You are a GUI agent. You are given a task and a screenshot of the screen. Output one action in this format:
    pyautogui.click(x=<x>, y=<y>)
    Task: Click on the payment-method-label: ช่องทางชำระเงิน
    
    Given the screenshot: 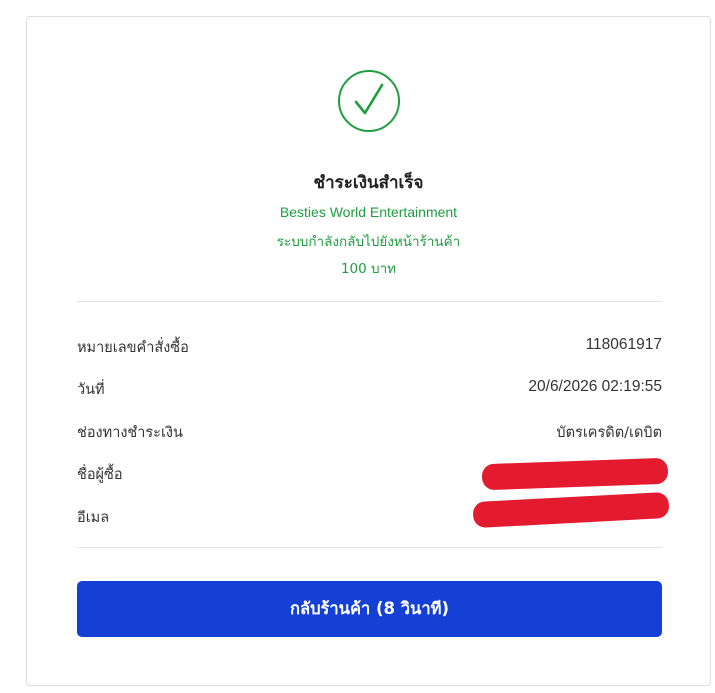 What is the action you would take?
    pyautogui.click(x=130, y=433)
    